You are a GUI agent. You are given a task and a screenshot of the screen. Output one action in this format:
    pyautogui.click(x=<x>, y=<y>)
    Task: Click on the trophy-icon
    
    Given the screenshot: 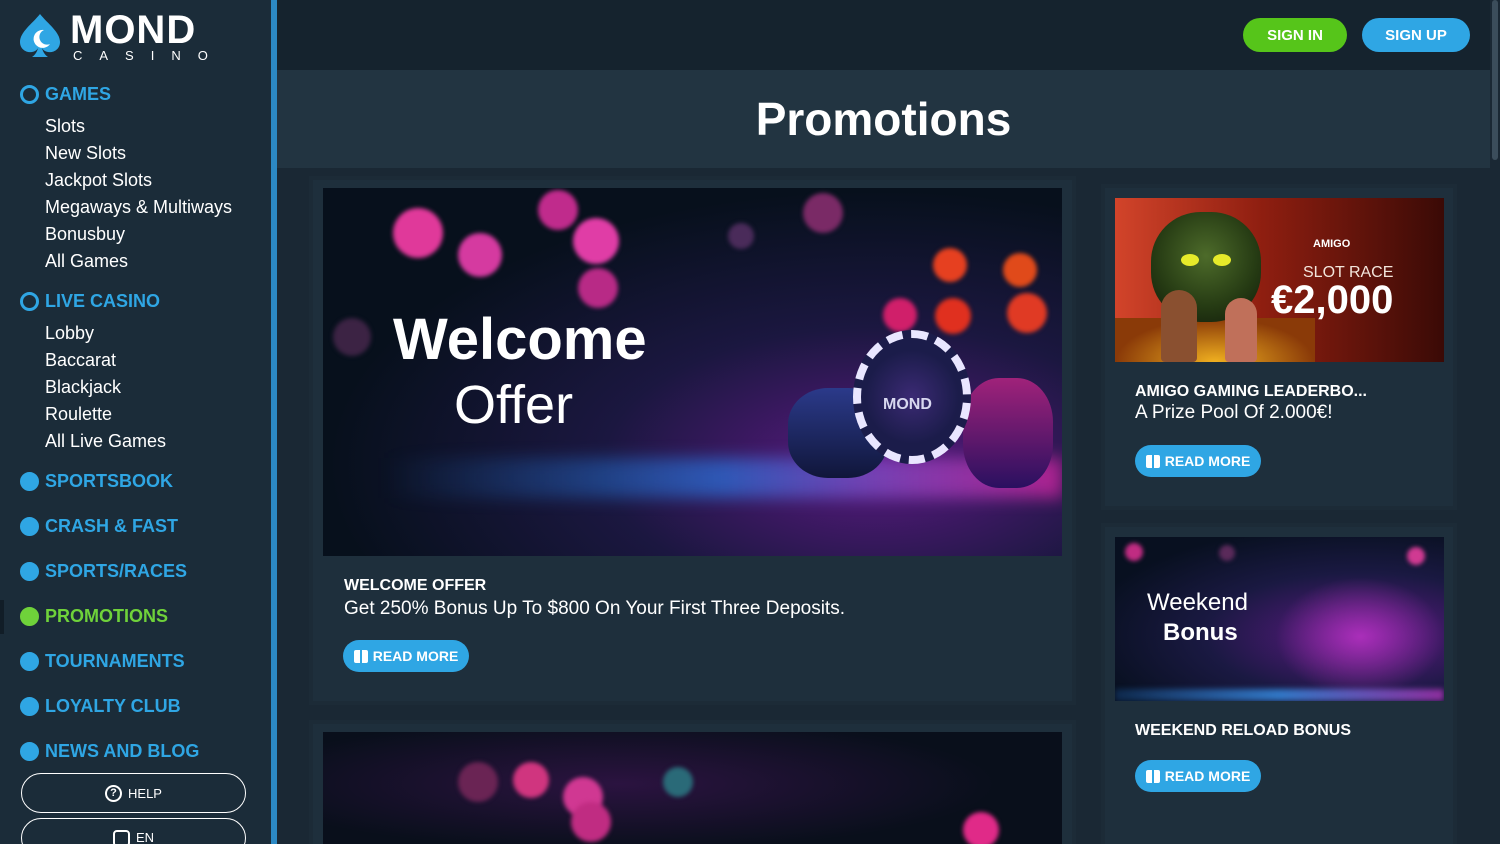 What is the action you would take?
    pyautogui.click(x=29, y=661)
    